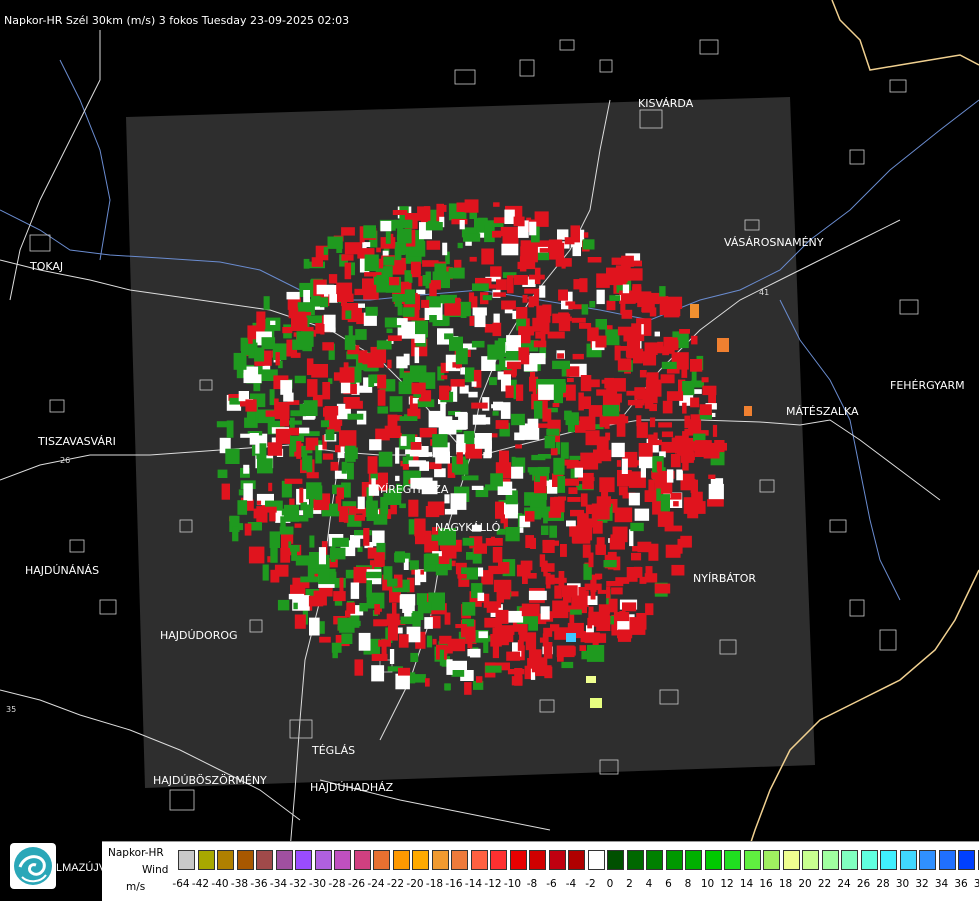 This screenshot has height=901, width=979. Describe the element at coordinates (844, 884) in the screenshot. I see `legend-tick-label: 24` at that location.